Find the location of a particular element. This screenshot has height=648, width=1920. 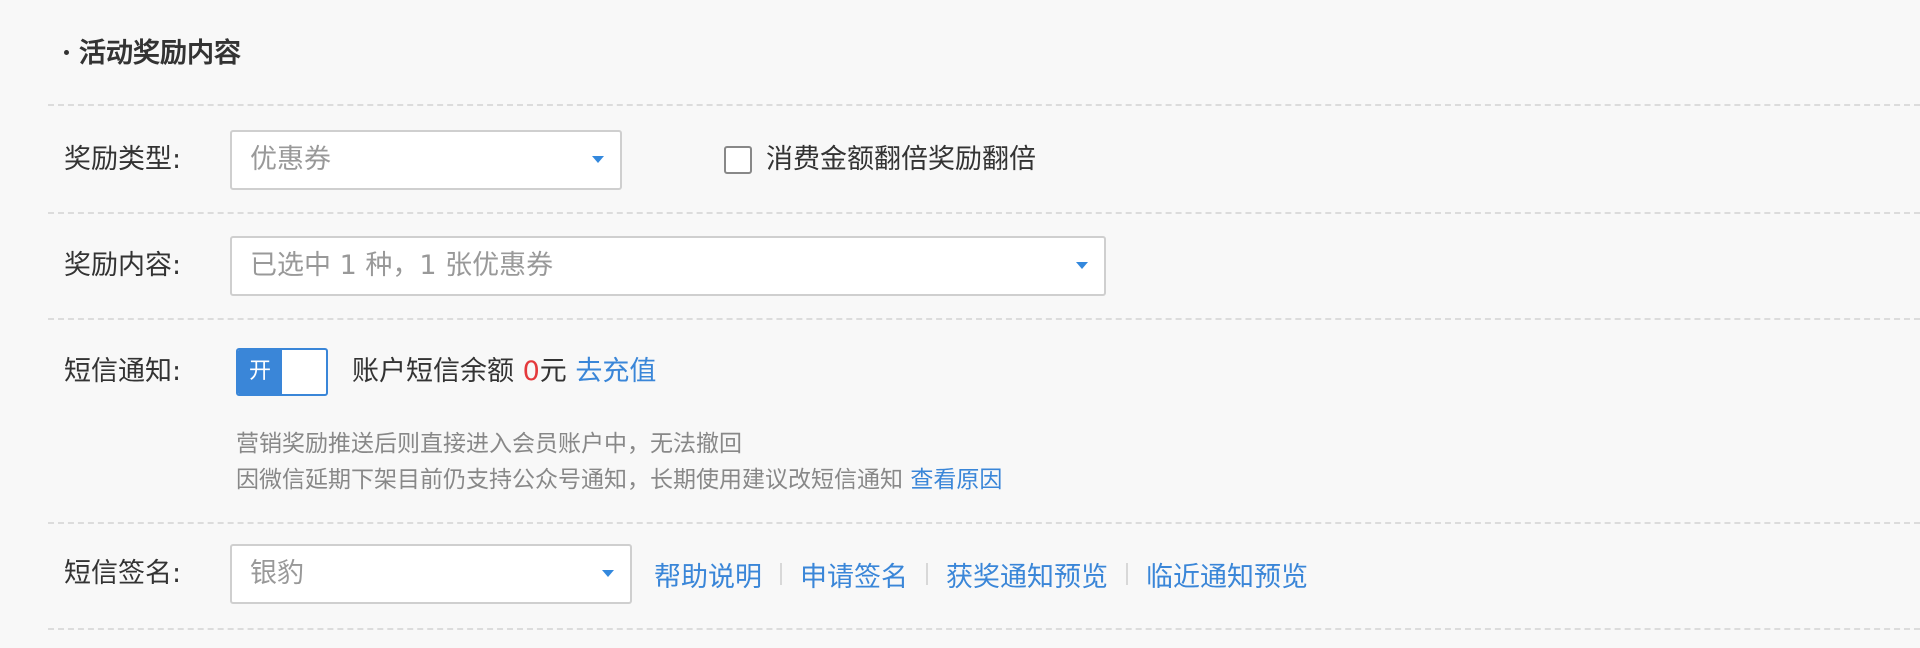

sms-balance-prefix: 账户短信余额 is located at coordinates (437, 371).